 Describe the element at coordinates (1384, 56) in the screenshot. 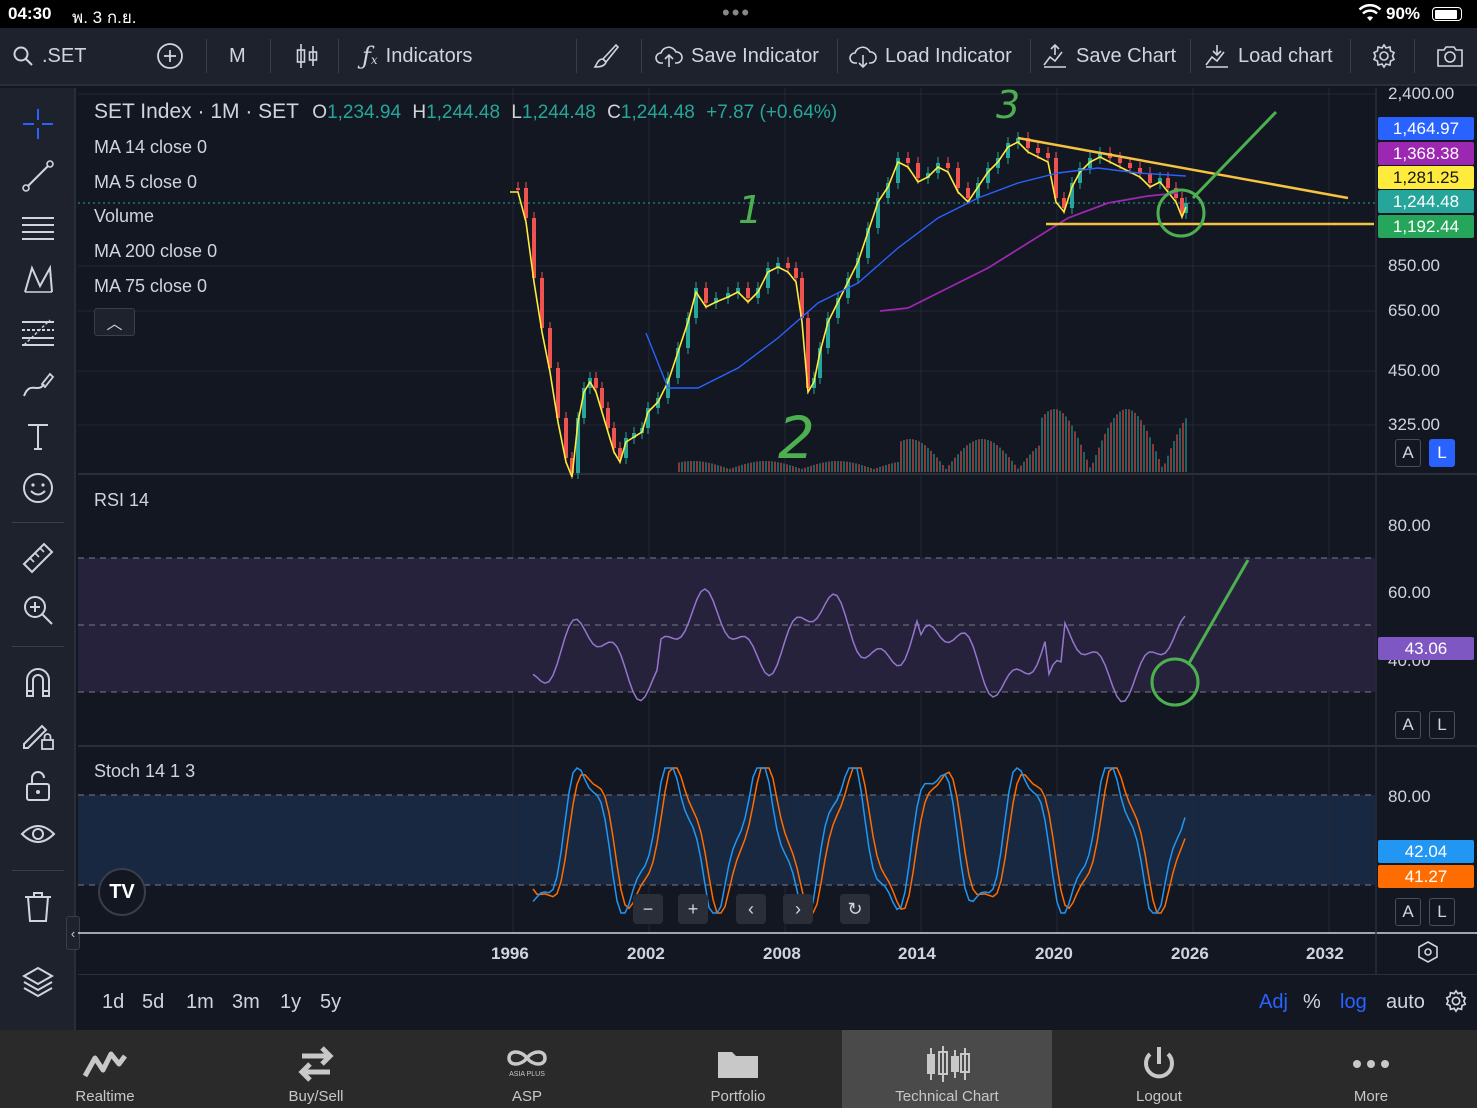

I see `chart-settings-button` at that location.